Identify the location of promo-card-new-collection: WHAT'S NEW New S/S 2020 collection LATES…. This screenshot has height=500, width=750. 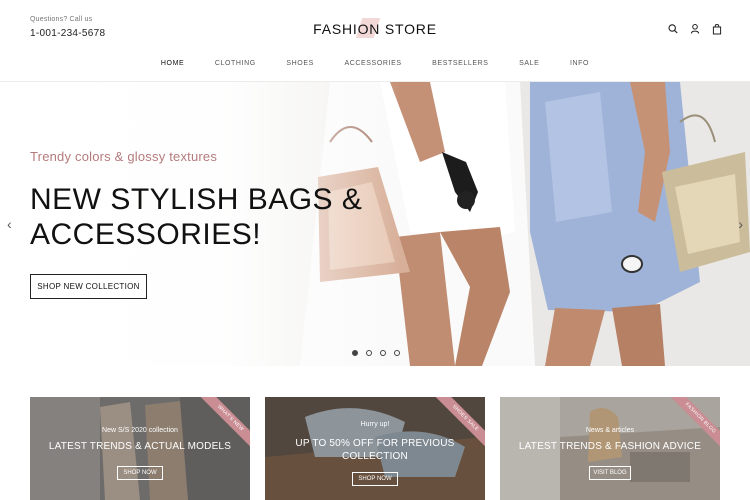
(140, 448).